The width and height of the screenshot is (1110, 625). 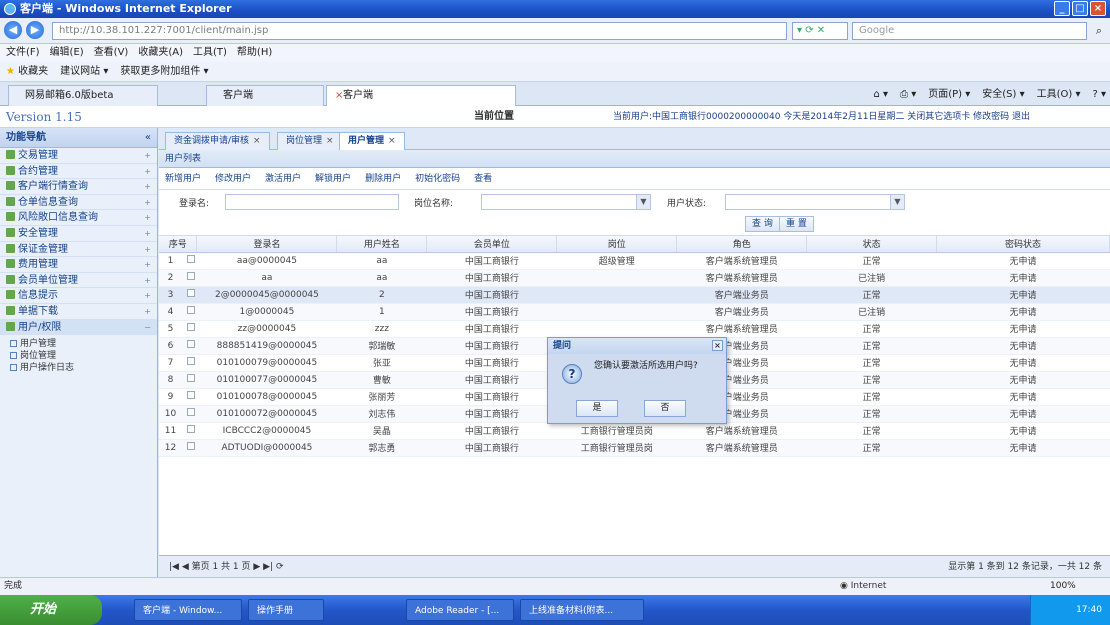 What do you see at coordinates (233, 178) in the screenshot?
I see `toolbar-button: 修改用户` at bounding box center [233, 178].